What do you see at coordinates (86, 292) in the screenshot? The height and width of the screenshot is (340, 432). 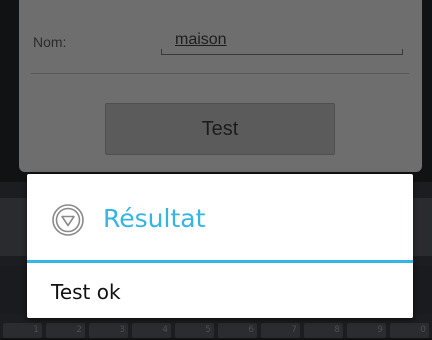 I see `dialog-message: Test ok` at bounding box center [86, 292].